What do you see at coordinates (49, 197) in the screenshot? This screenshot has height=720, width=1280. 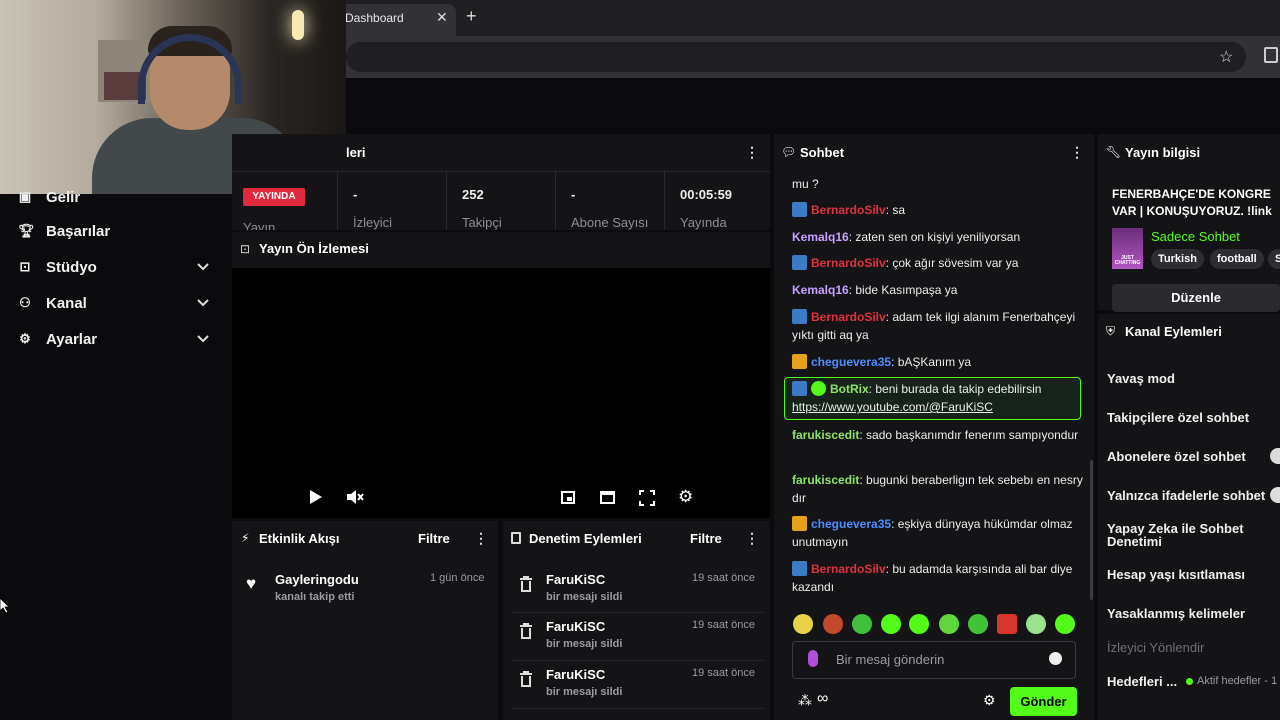 I see `sidebar-item-income: ▣ Gelir` at bounding box center [49, 197].